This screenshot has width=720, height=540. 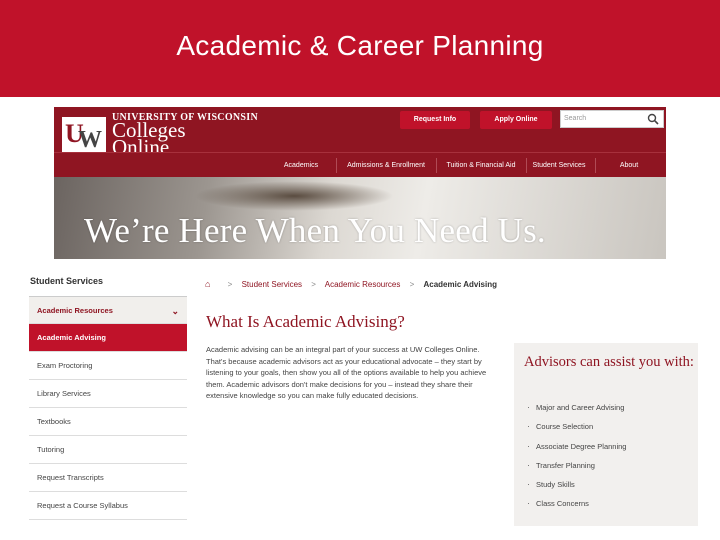 What do you see at coordinates (108, 366) in the screenshot?
I see `sidebar-item-exam-proctoring: Exam Proctoring` at bounding box center [108, 366].